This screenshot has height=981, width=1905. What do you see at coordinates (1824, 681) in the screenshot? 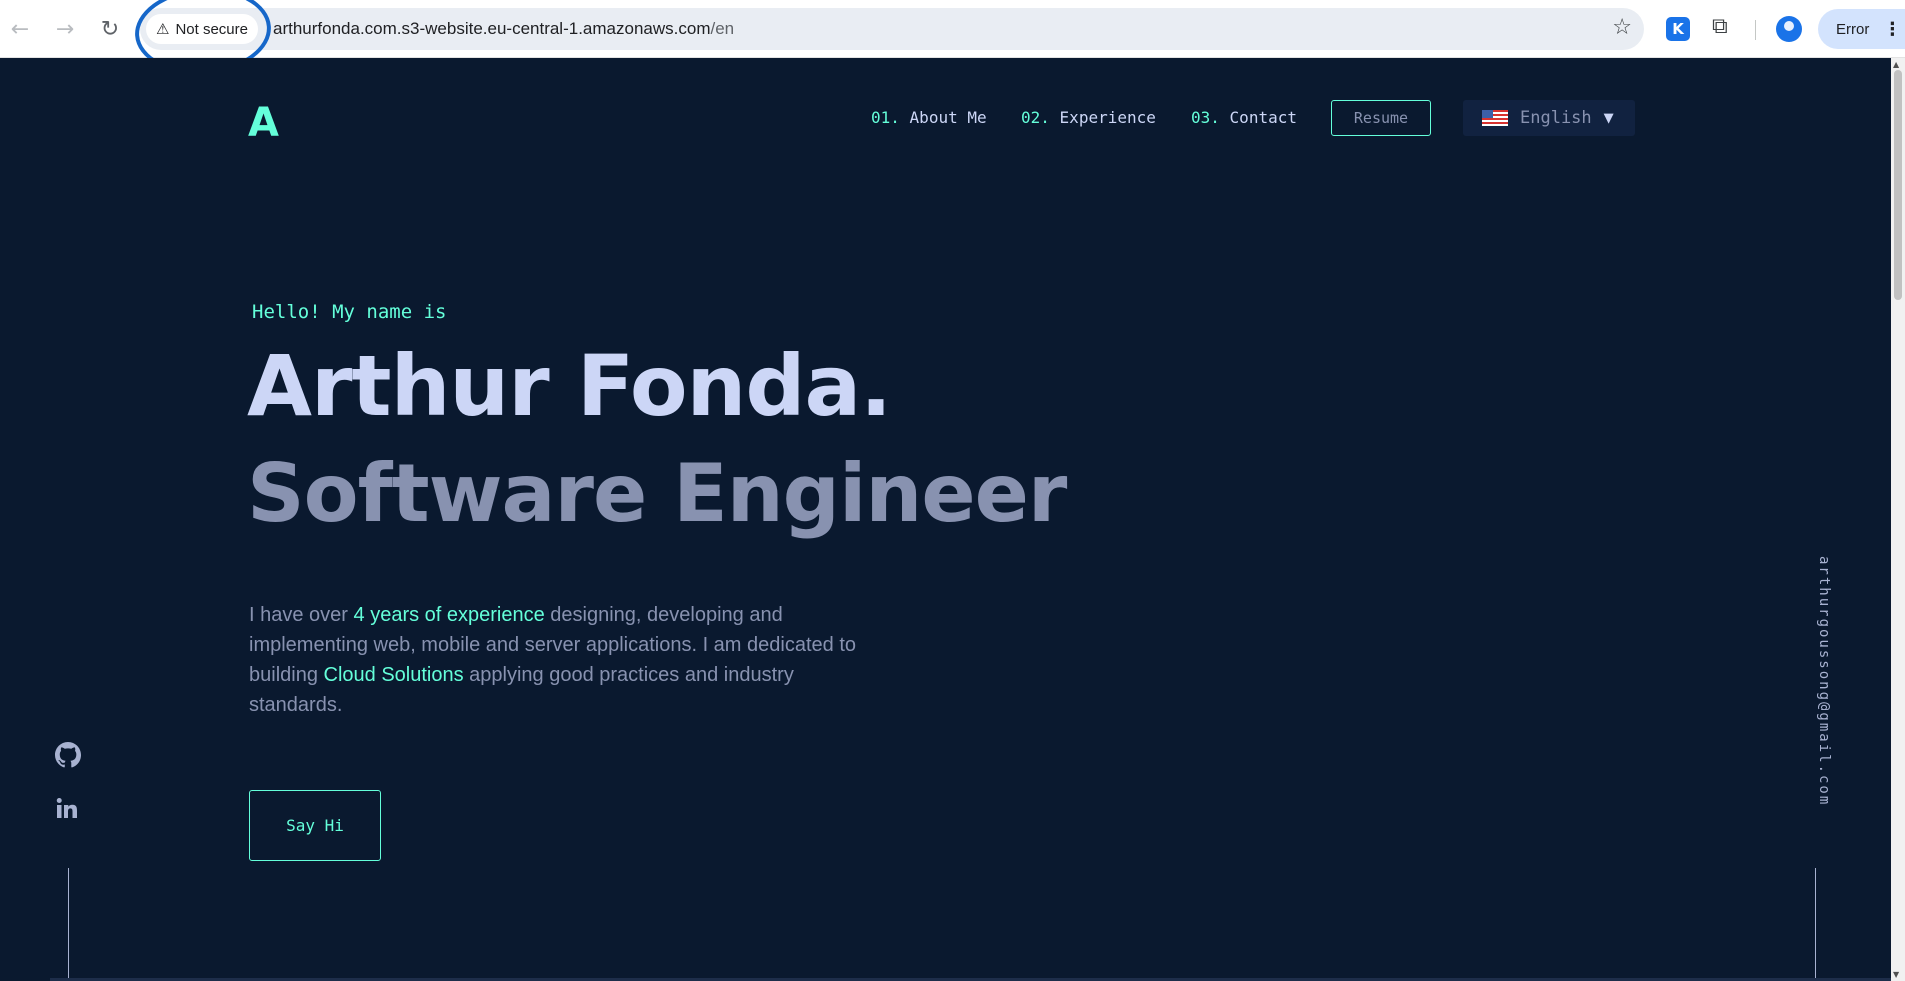
I see `email-link: arthurgoussong@gmail.com` at bounding box center [1824, 681].